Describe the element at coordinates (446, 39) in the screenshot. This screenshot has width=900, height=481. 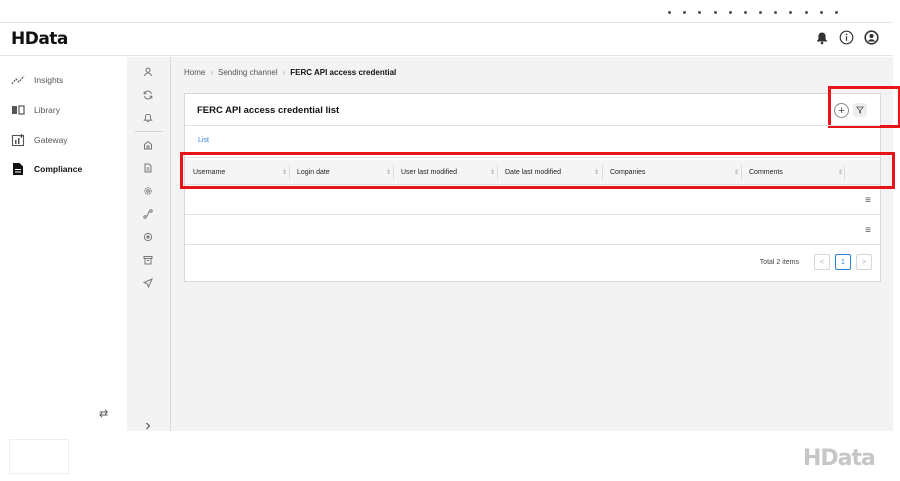
I see `top-bar: HData` at that location.